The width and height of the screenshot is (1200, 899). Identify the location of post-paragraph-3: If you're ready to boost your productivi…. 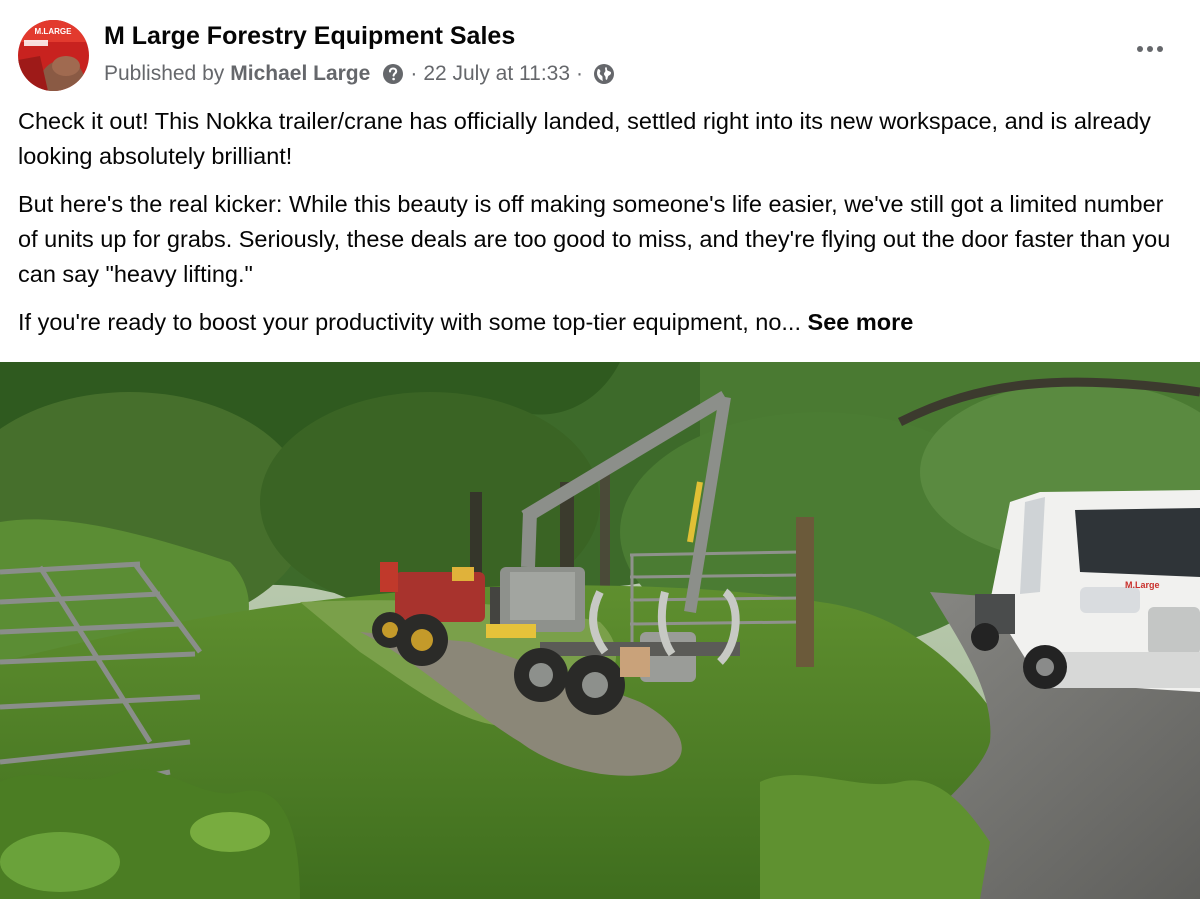
(600, 322).